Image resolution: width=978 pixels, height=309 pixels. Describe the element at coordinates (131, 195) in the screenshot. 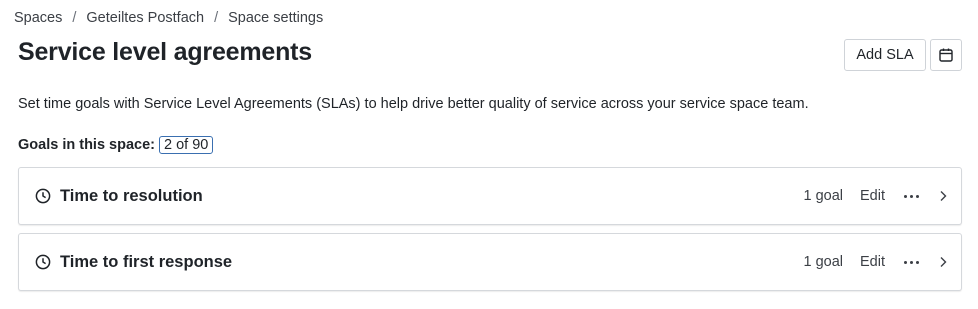

I see `sla-title: Time to resolution` at that location.